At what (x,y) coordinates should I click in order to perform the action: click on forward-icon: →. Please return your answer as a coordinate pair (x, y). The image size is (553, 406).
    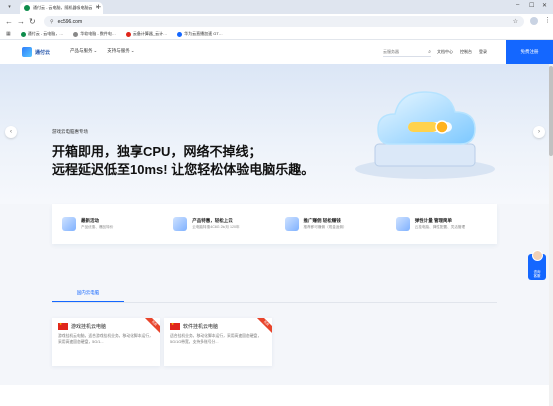
    Looking at the image, I should click on (21, 21).